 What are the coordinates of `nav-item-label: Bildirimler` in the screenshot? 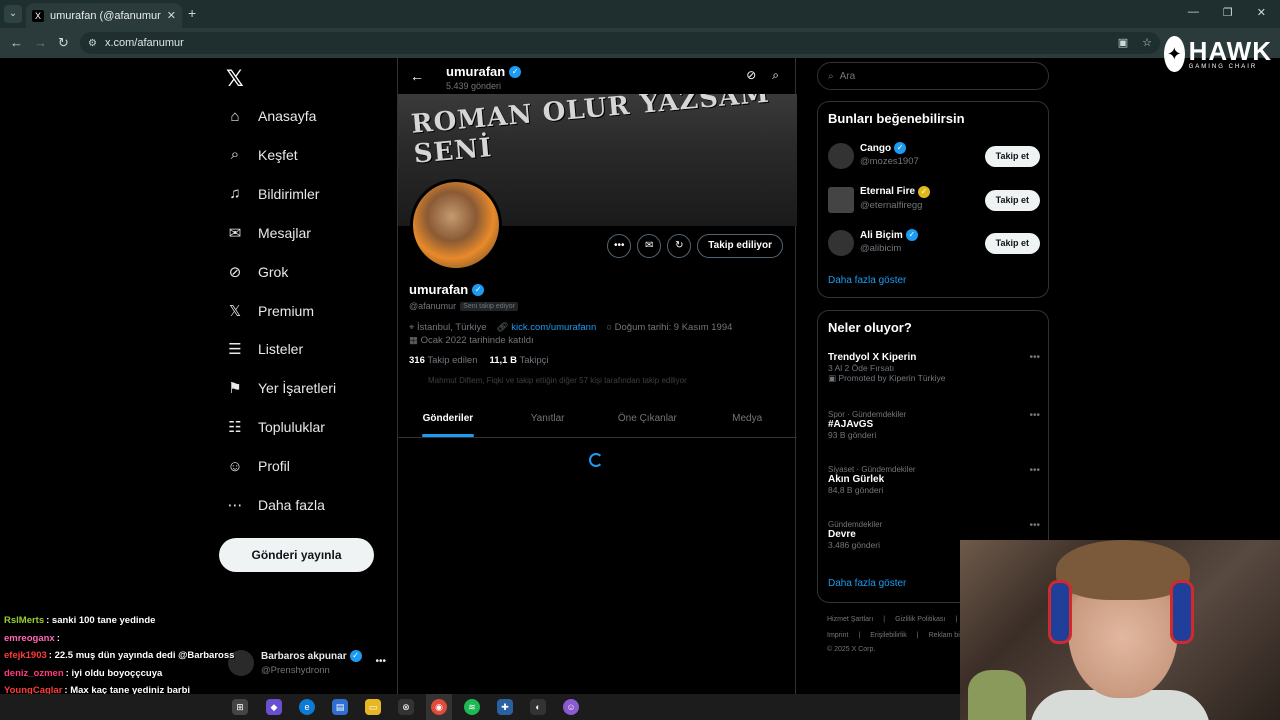 It's located at (289, 193).